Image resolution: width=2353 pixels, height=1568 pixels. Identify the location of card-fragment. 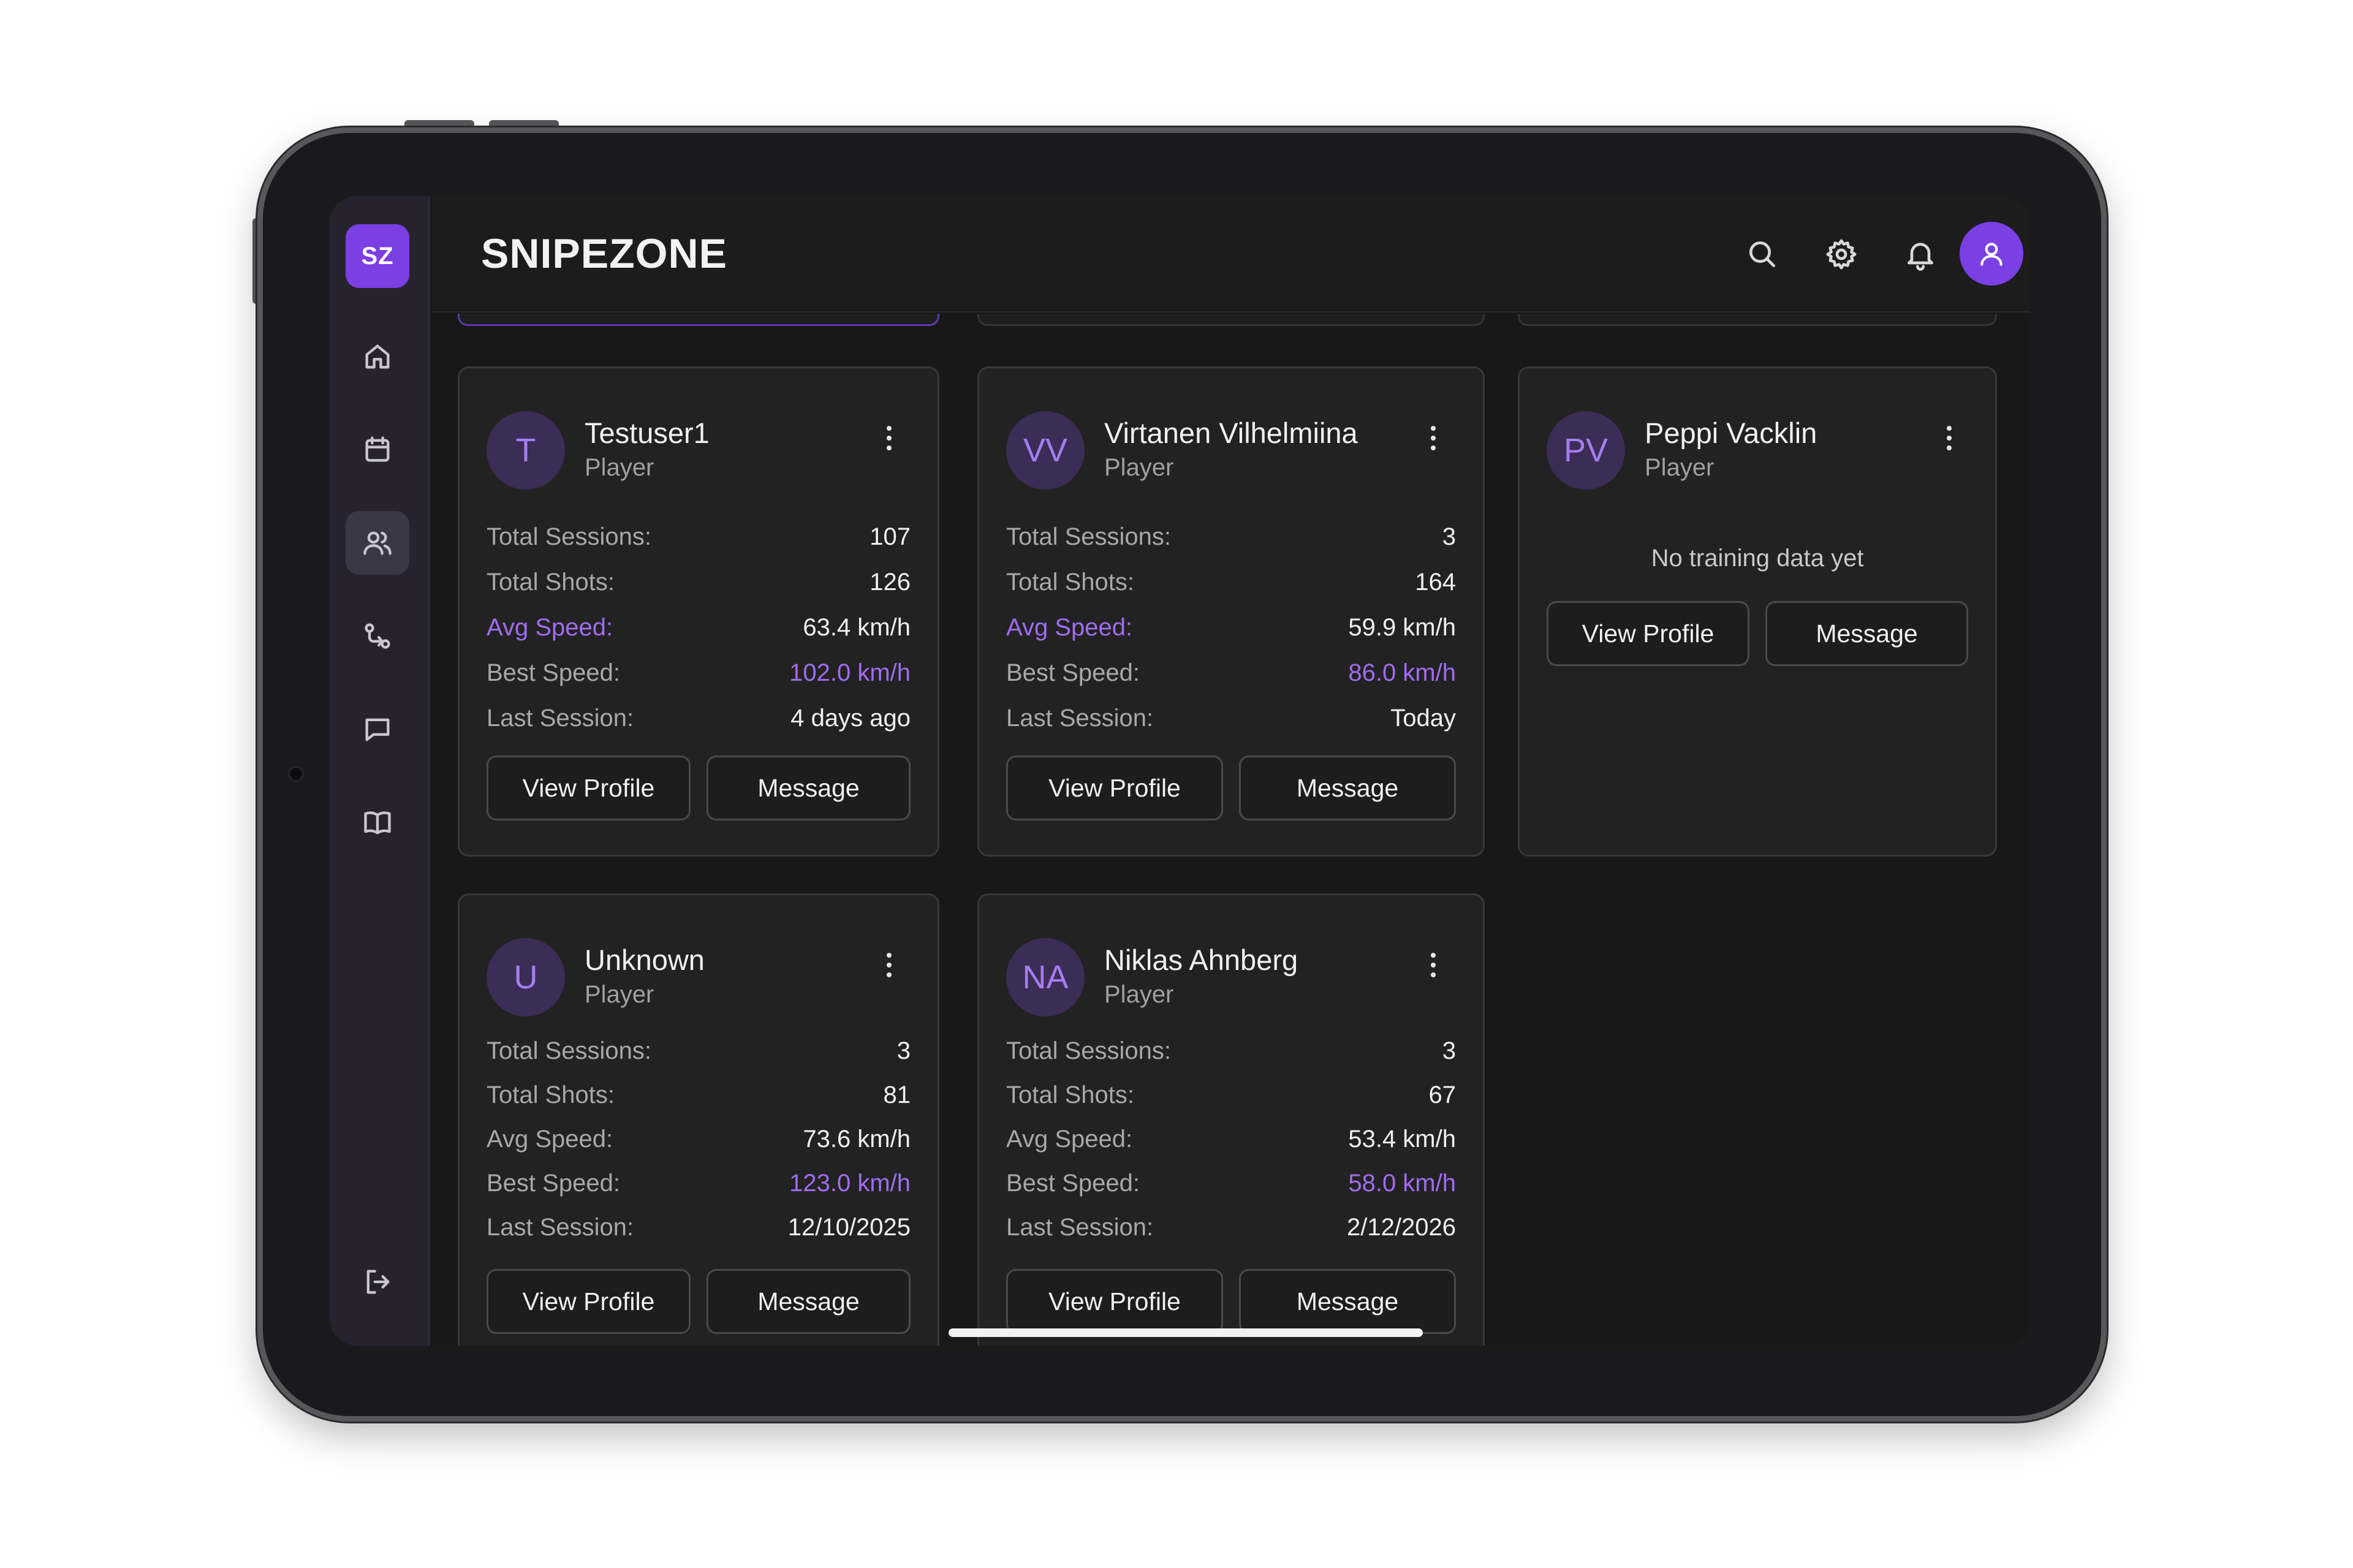
(699, 320).